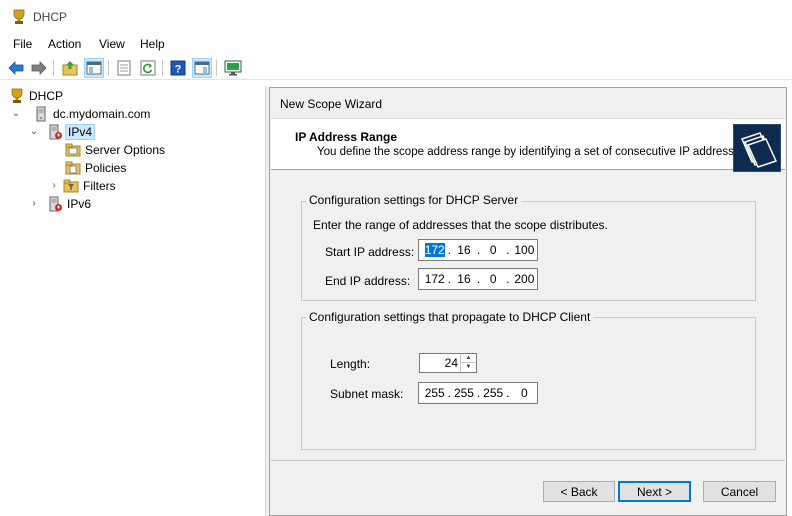 The image size is (792, 516). What do you see at coordinates (492, 279) in the screenshot?
I see `end-ip-octet-3: 0` at bounding box center [492, 279].